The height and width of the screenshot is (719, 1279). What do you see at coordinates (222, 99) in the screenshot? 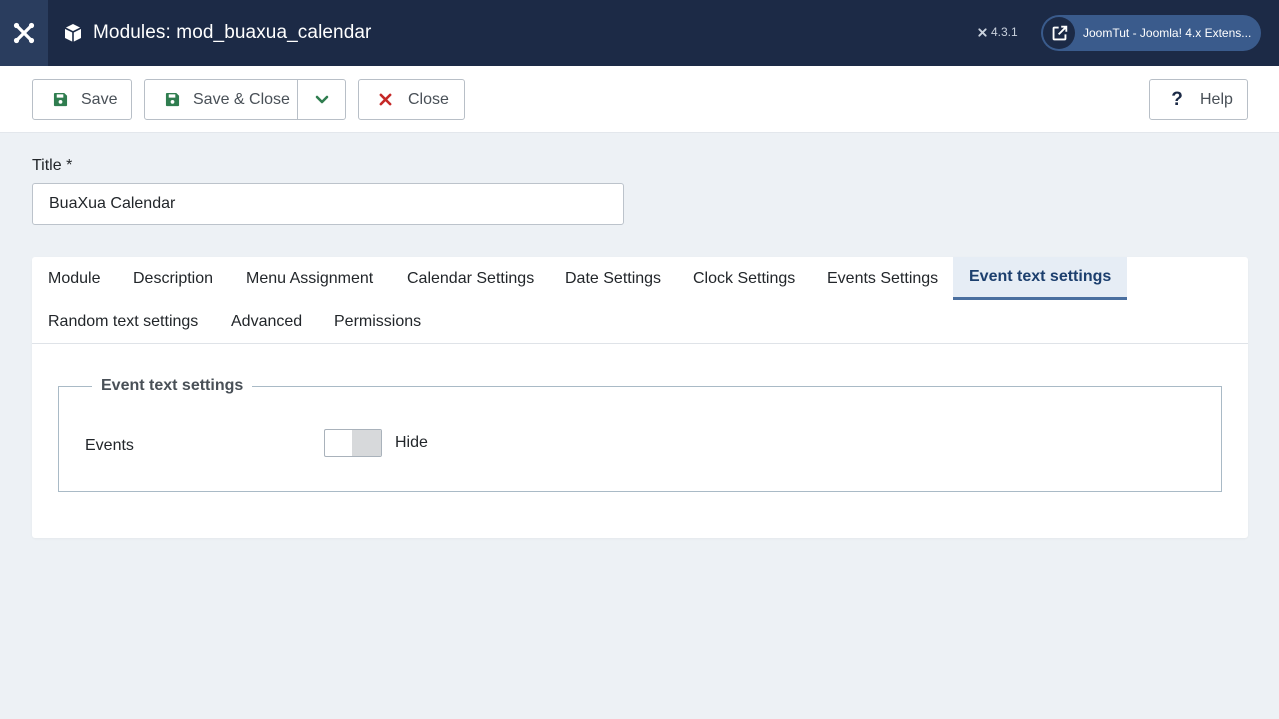
I see `save-close-button: Save & Close` at bounding box center [222, 99].